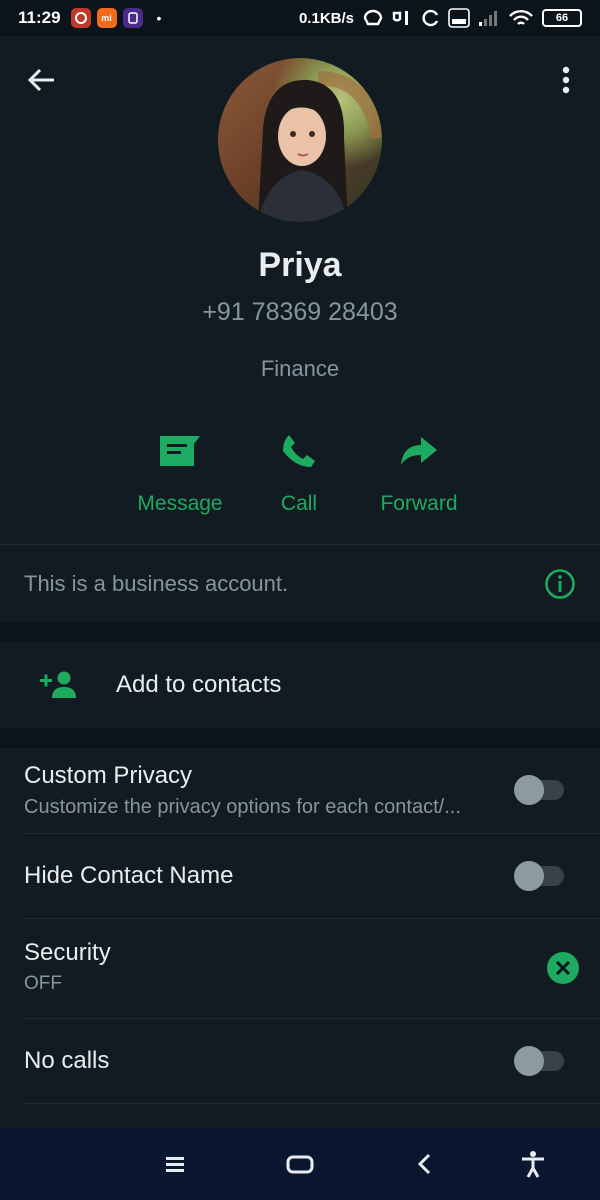  I want to click on status-right: 0.1KB/s 66, so click(440, 18).